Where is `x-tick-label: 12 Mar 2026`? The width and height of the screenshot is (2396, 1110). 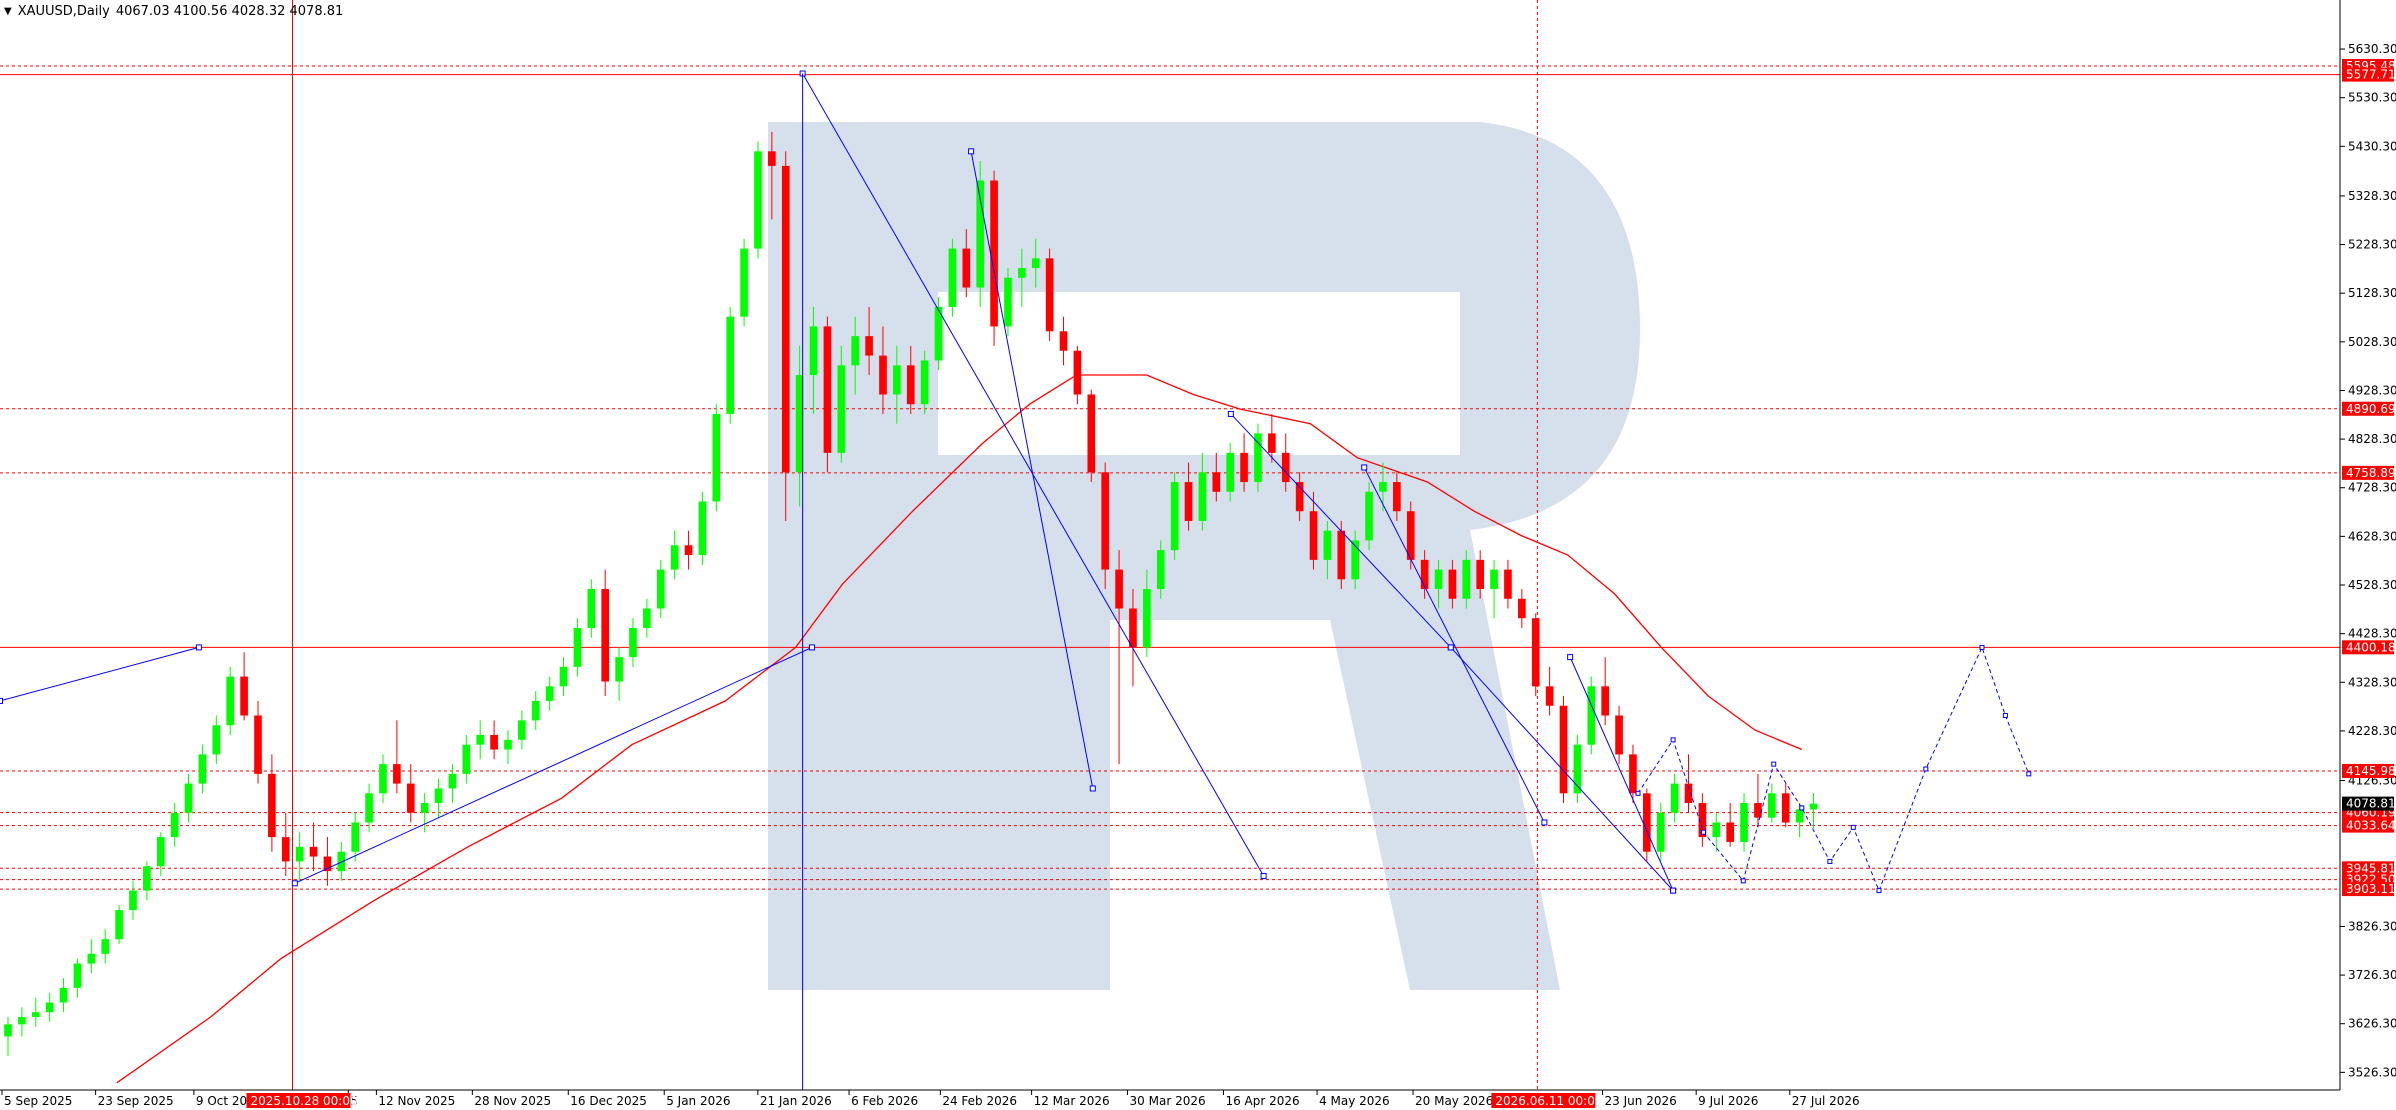
x-tick-label: 12 Mar 2026 is located at coordinates (1072, 1101).